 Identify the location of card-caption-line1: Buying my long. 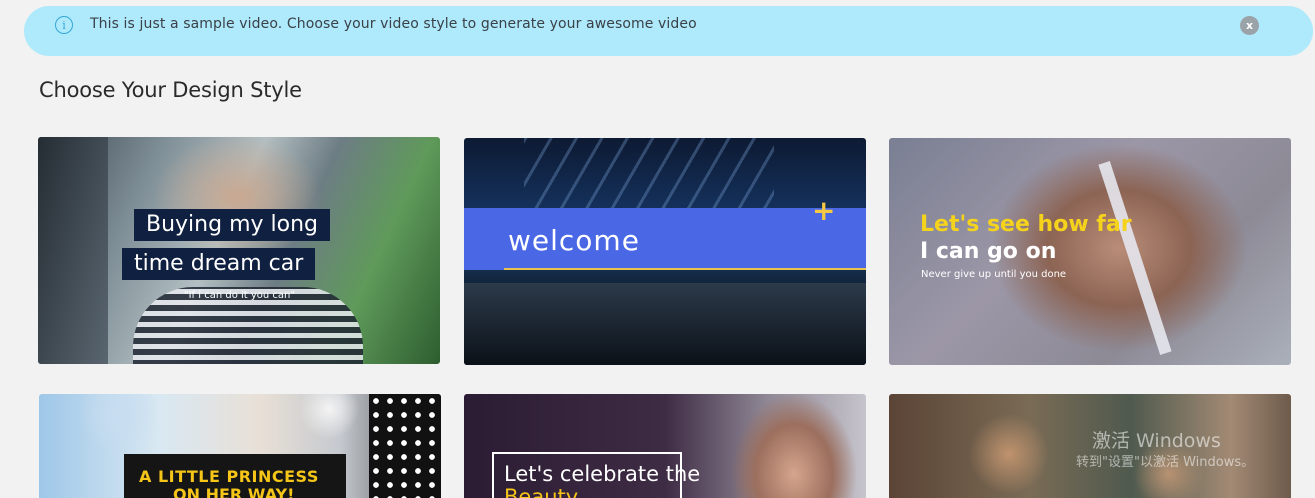
(232, 225).